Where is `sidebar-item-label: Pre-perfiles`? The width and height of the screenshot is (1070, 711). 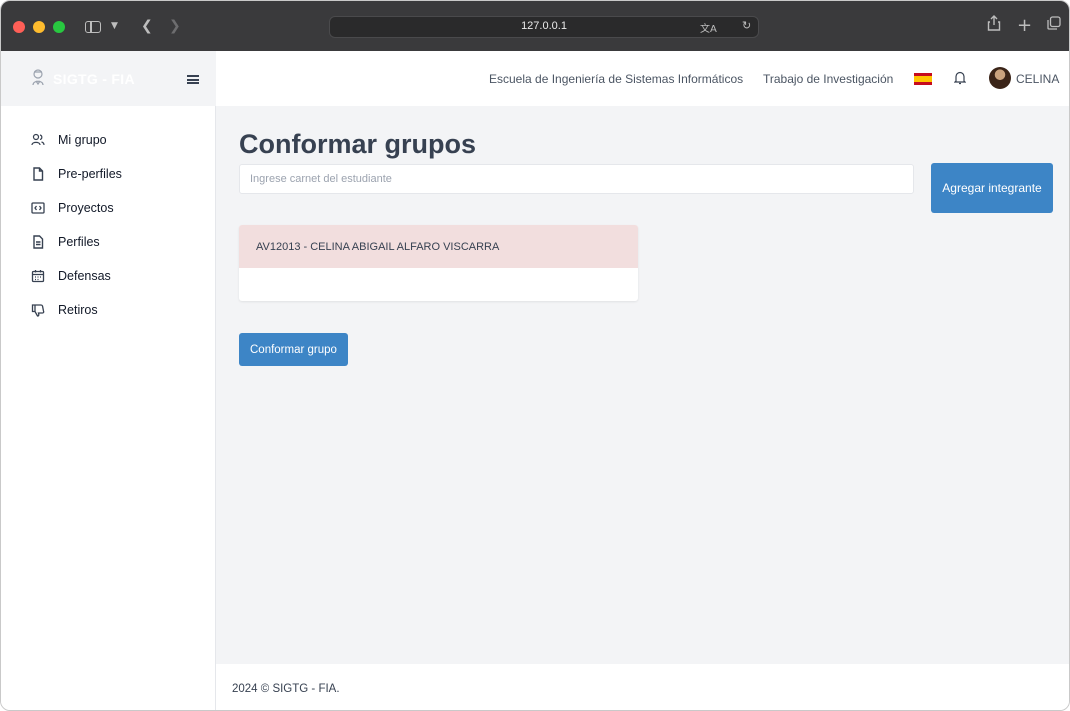 sidebar-item-label: Pre-perfiles is located at coordinates (90, 174).